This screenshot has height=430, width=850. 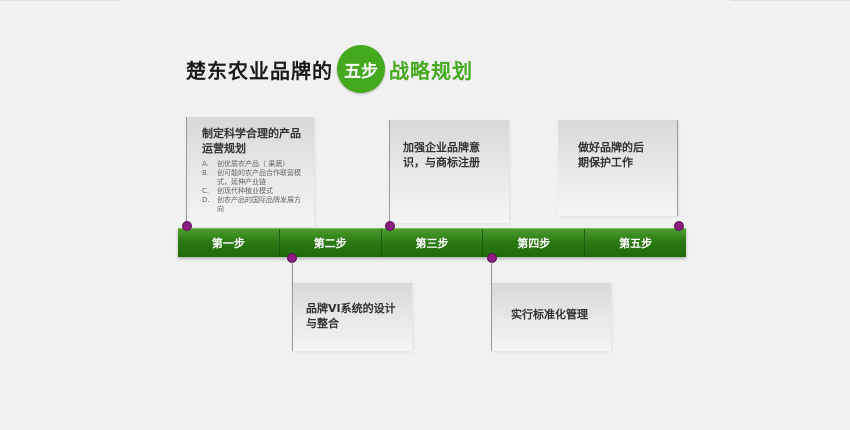 I want to click on card-step-4: 实行标准化管理, so click(x=551, y=317).